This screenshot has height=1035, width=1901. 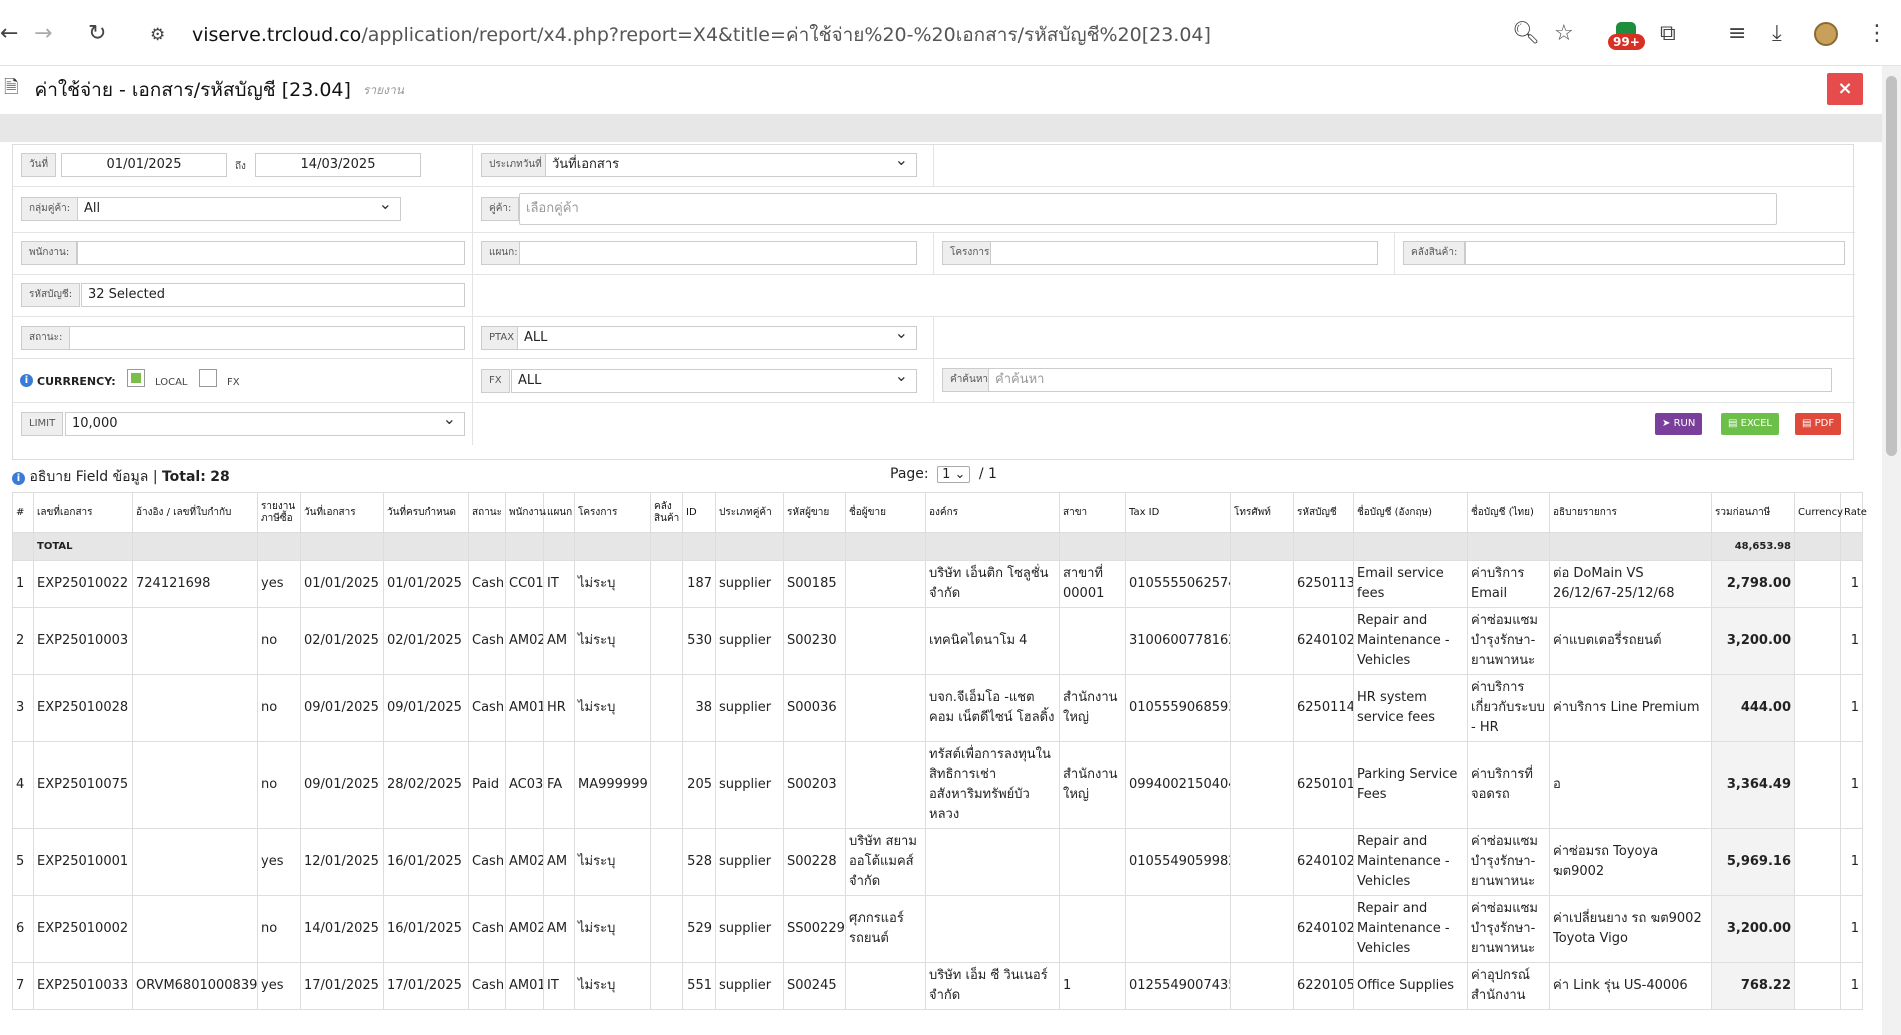 I want to click on date-type-select: วันที่เอกสาร, so click(x=731, y=165).